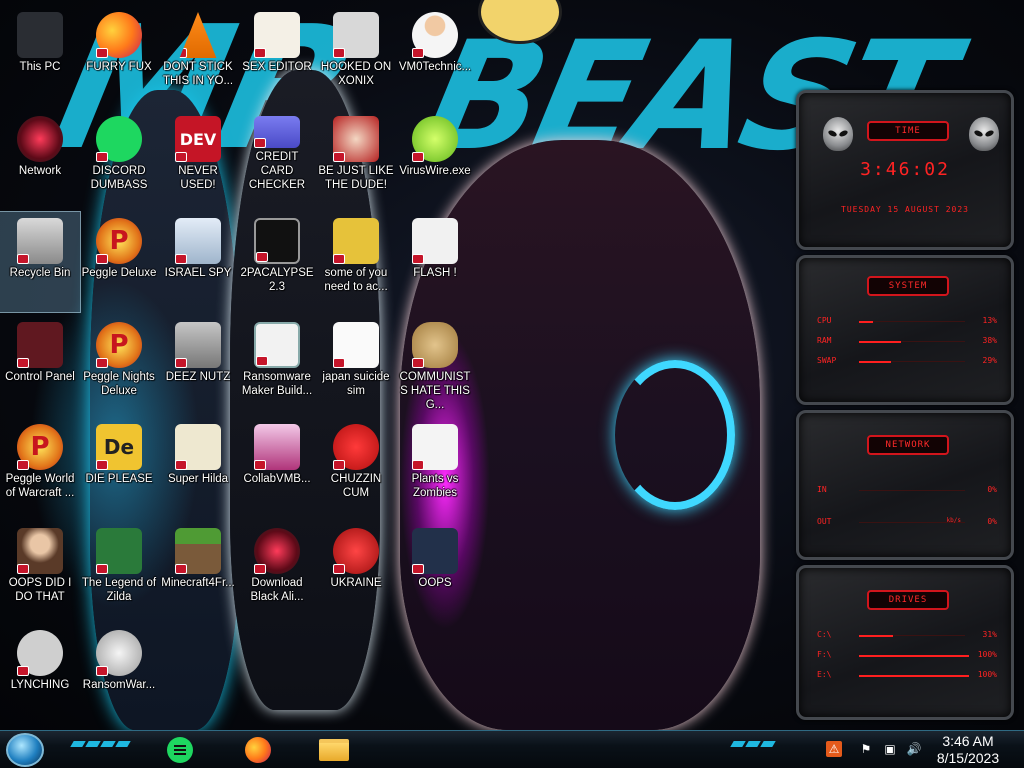 This screenshot has height=768, width=1024. Describe the element at coordinates (987, 674) in the screenshot. I see `drive-value: 100%` at that location.